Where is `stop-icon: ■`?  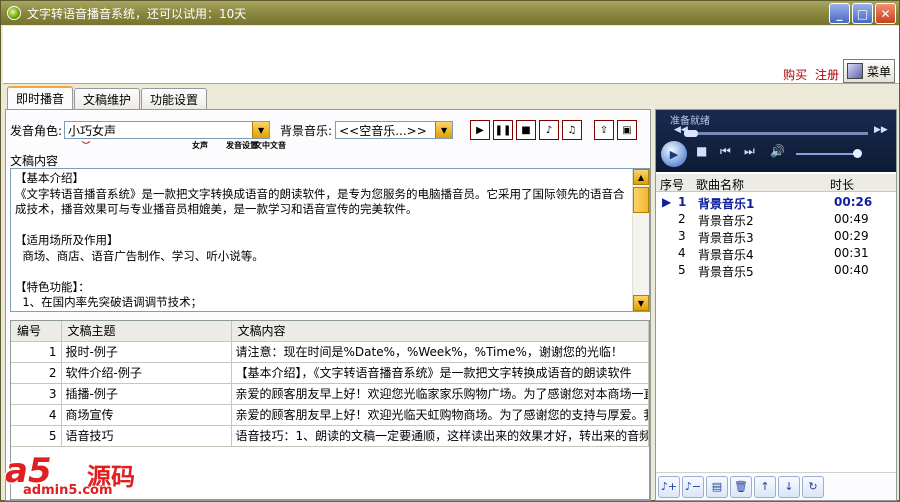 stop-icon: ■ is located at coordinates (526, 130).